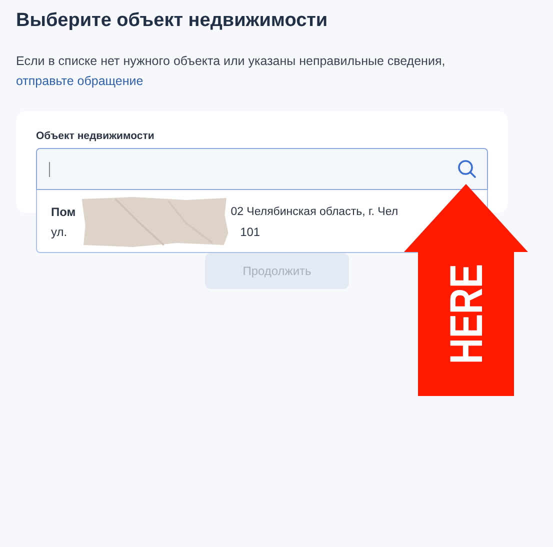  I want to click on page-title: Выберите объект недвижимости, so click(172, 21).